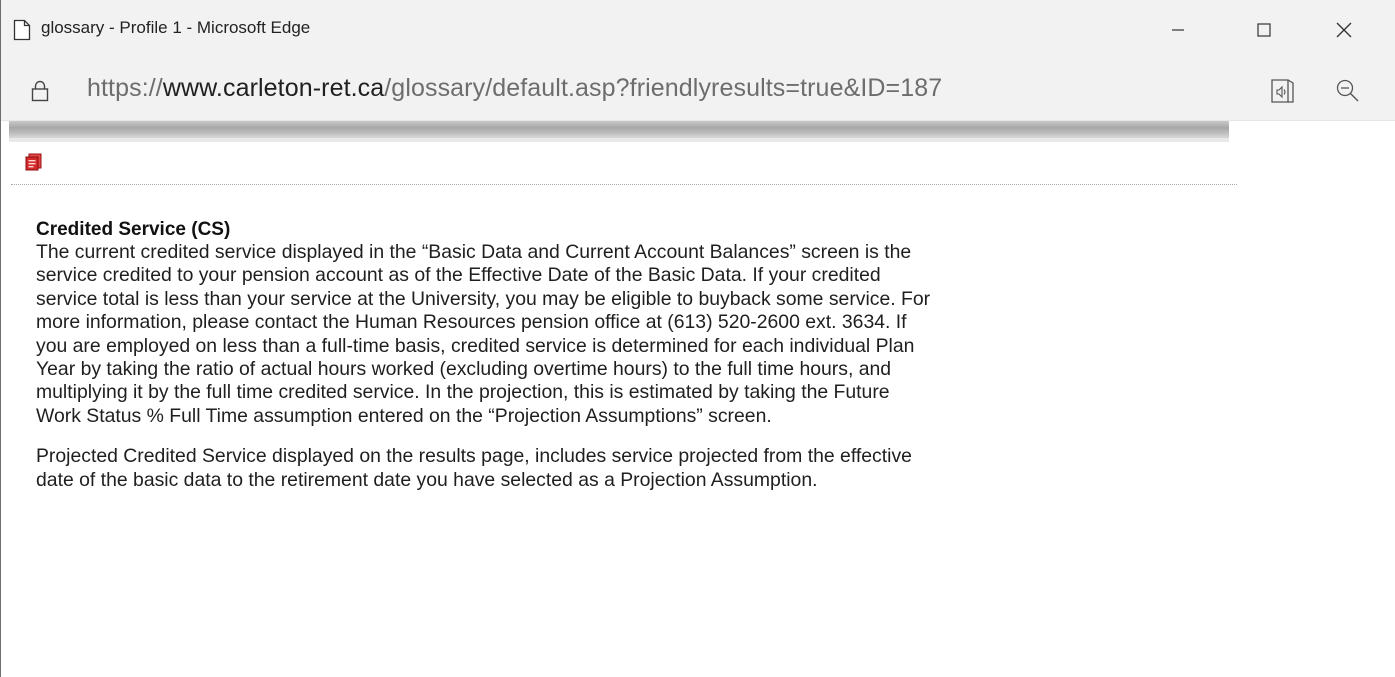  What do you see at coordinates (125, 88) in the screenshot?
I see `url-prefix: https://` at bounding box center [125, 88].